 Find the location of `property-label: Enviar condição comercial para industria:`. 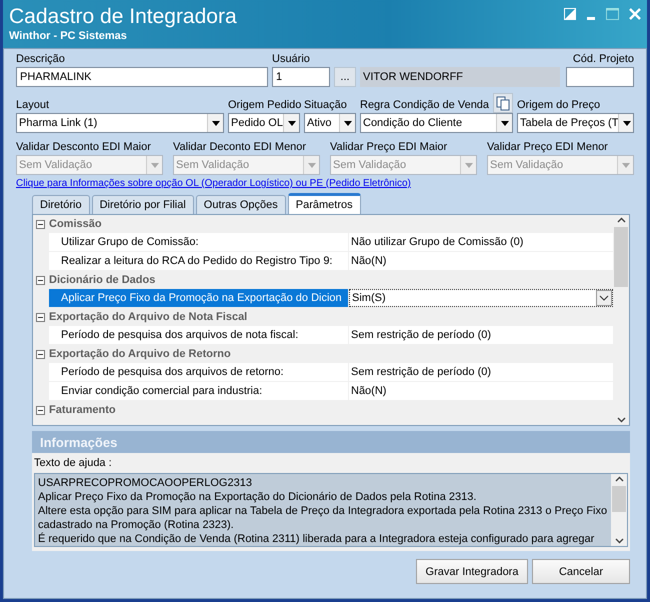

property-label: Enviar condição comercial para industria: is located at coordinates (199, 391).